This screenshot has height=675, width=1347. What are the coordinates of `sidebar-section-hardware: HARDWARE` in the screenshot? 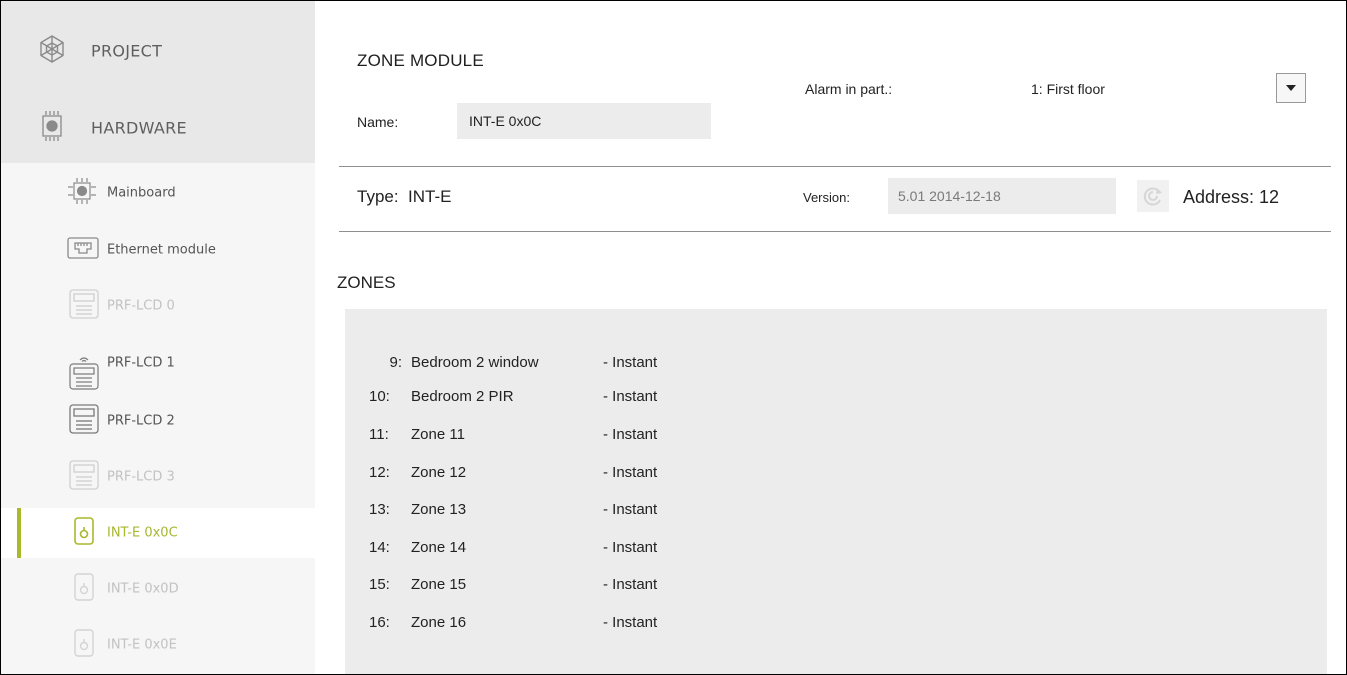 It's located at (158, 128).